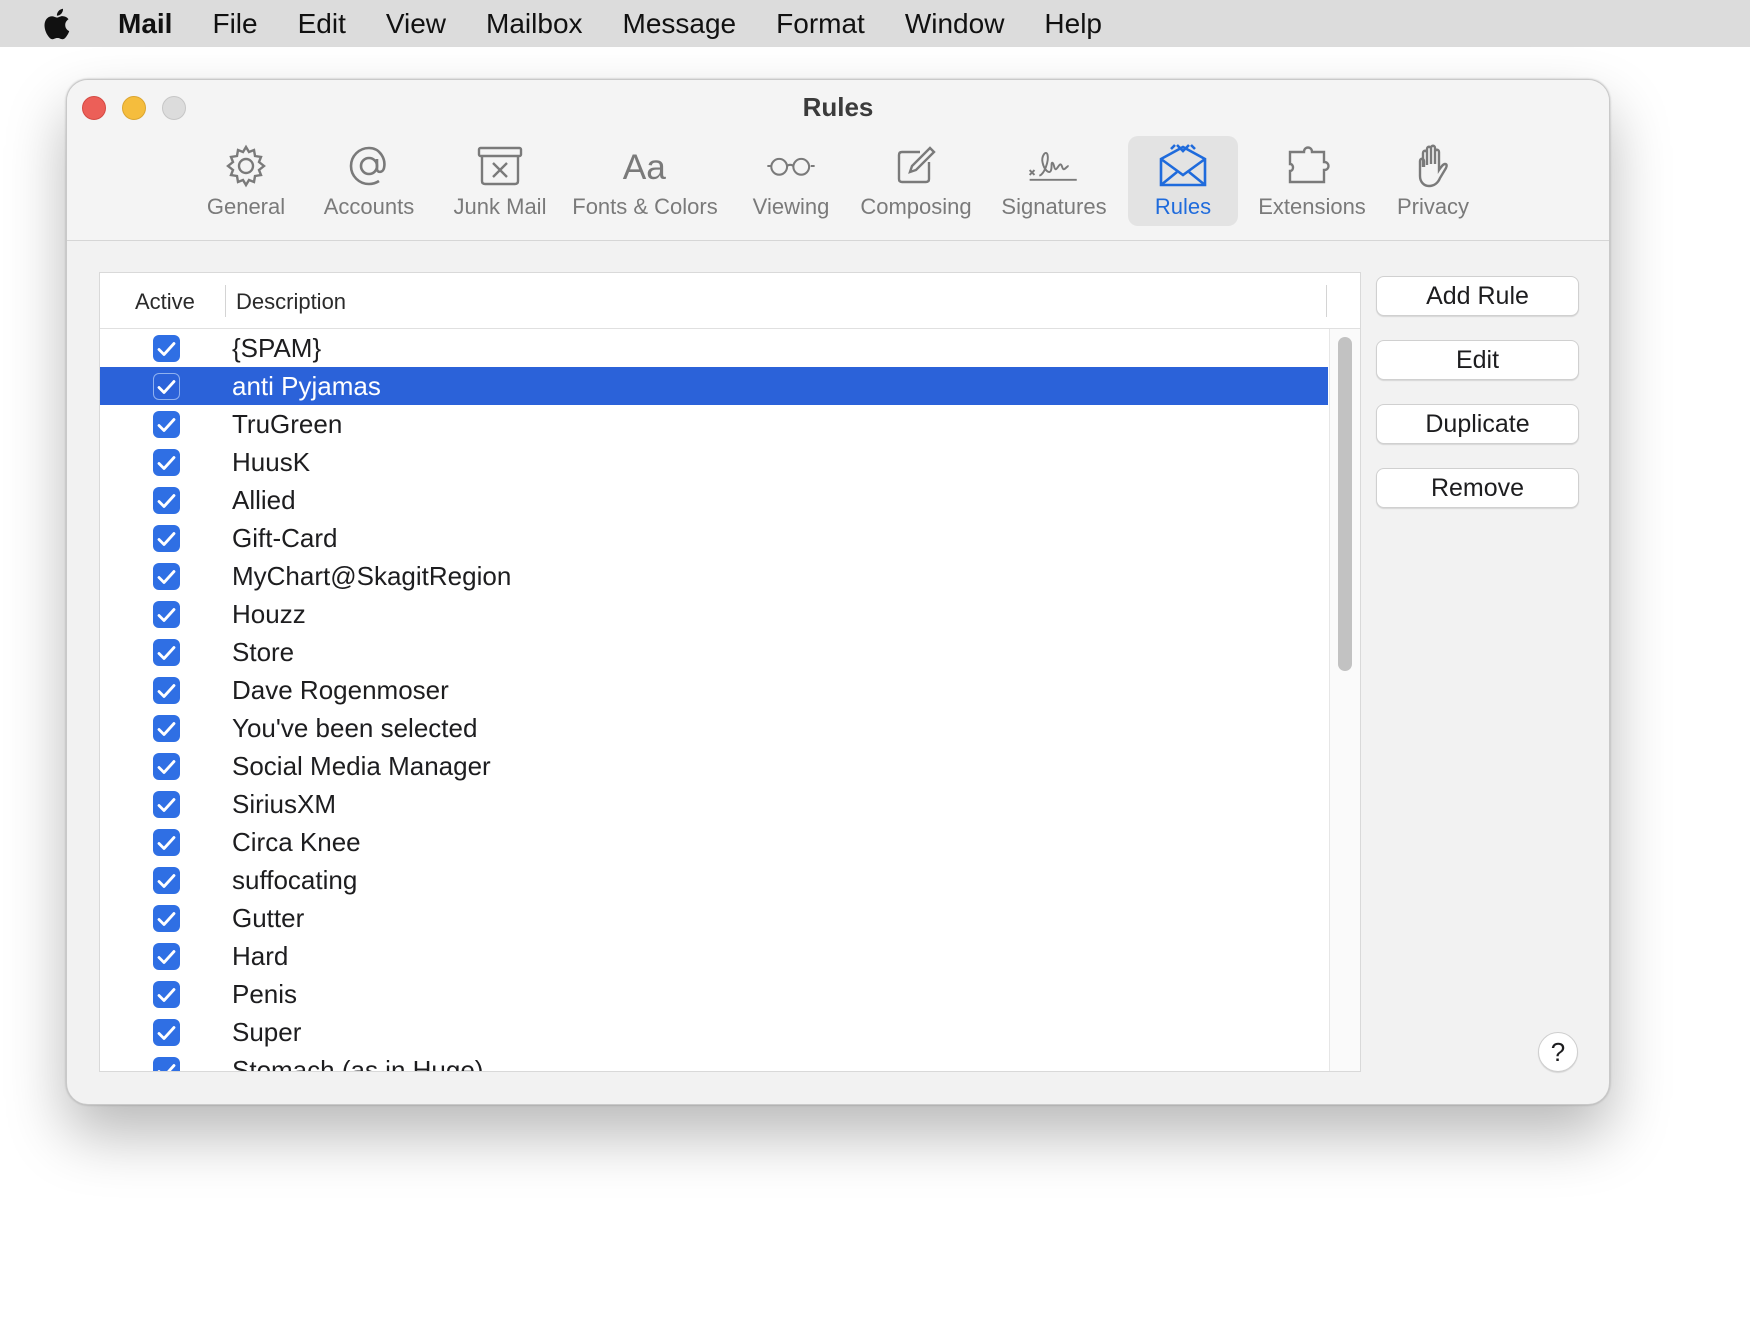 Image resolution: width=1750 pixels, height=1322 pixels. What do you see at coordinates (714, 1032) in the screenshot?
I see `table-row: Super` at bounding box center [714, 1032].